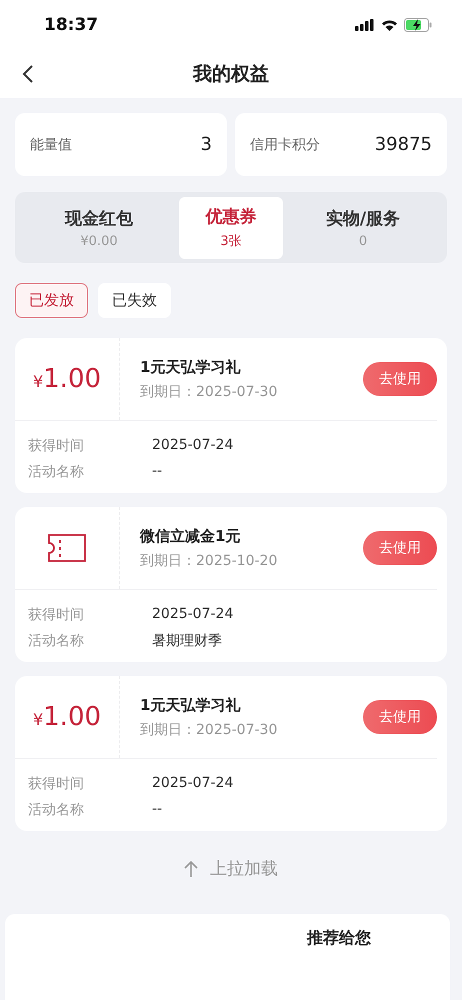  Describe the element at coordinates (244, 869) in the screenshot. I see `load-more-hint: 上拉加载` at that location.